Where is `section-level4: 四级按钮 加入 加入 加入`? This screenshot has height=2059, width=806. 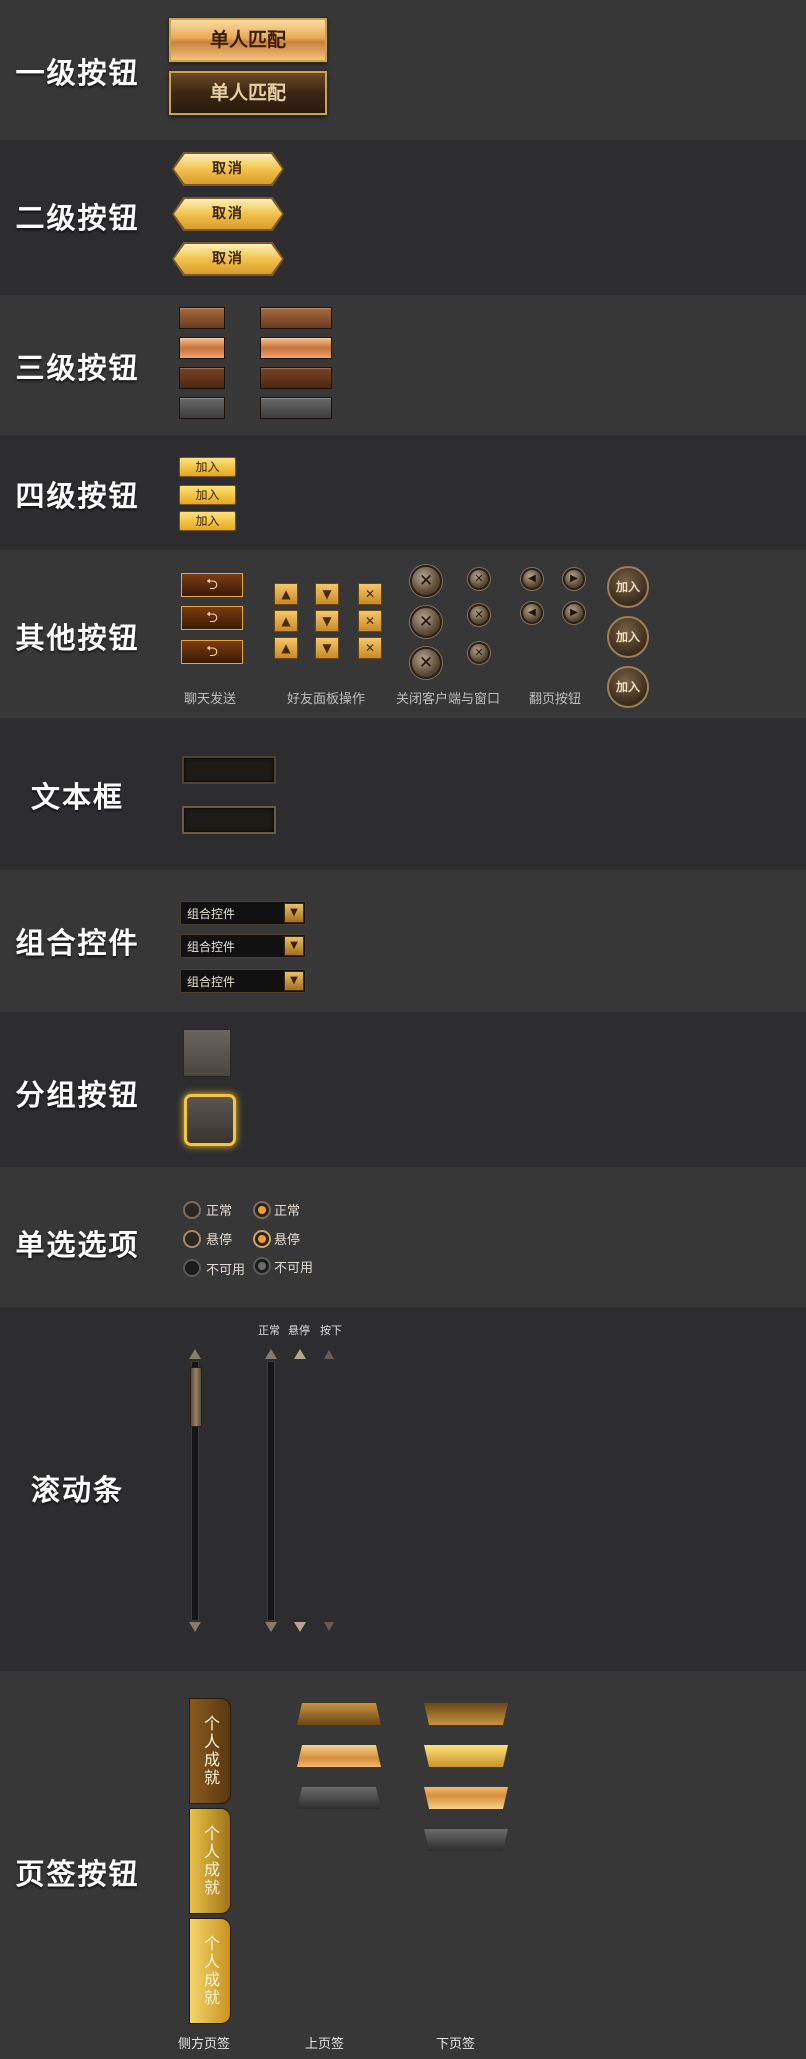
section-level4: 四级按钮 加入 加入 加入 is located at coordinates (403, 492).